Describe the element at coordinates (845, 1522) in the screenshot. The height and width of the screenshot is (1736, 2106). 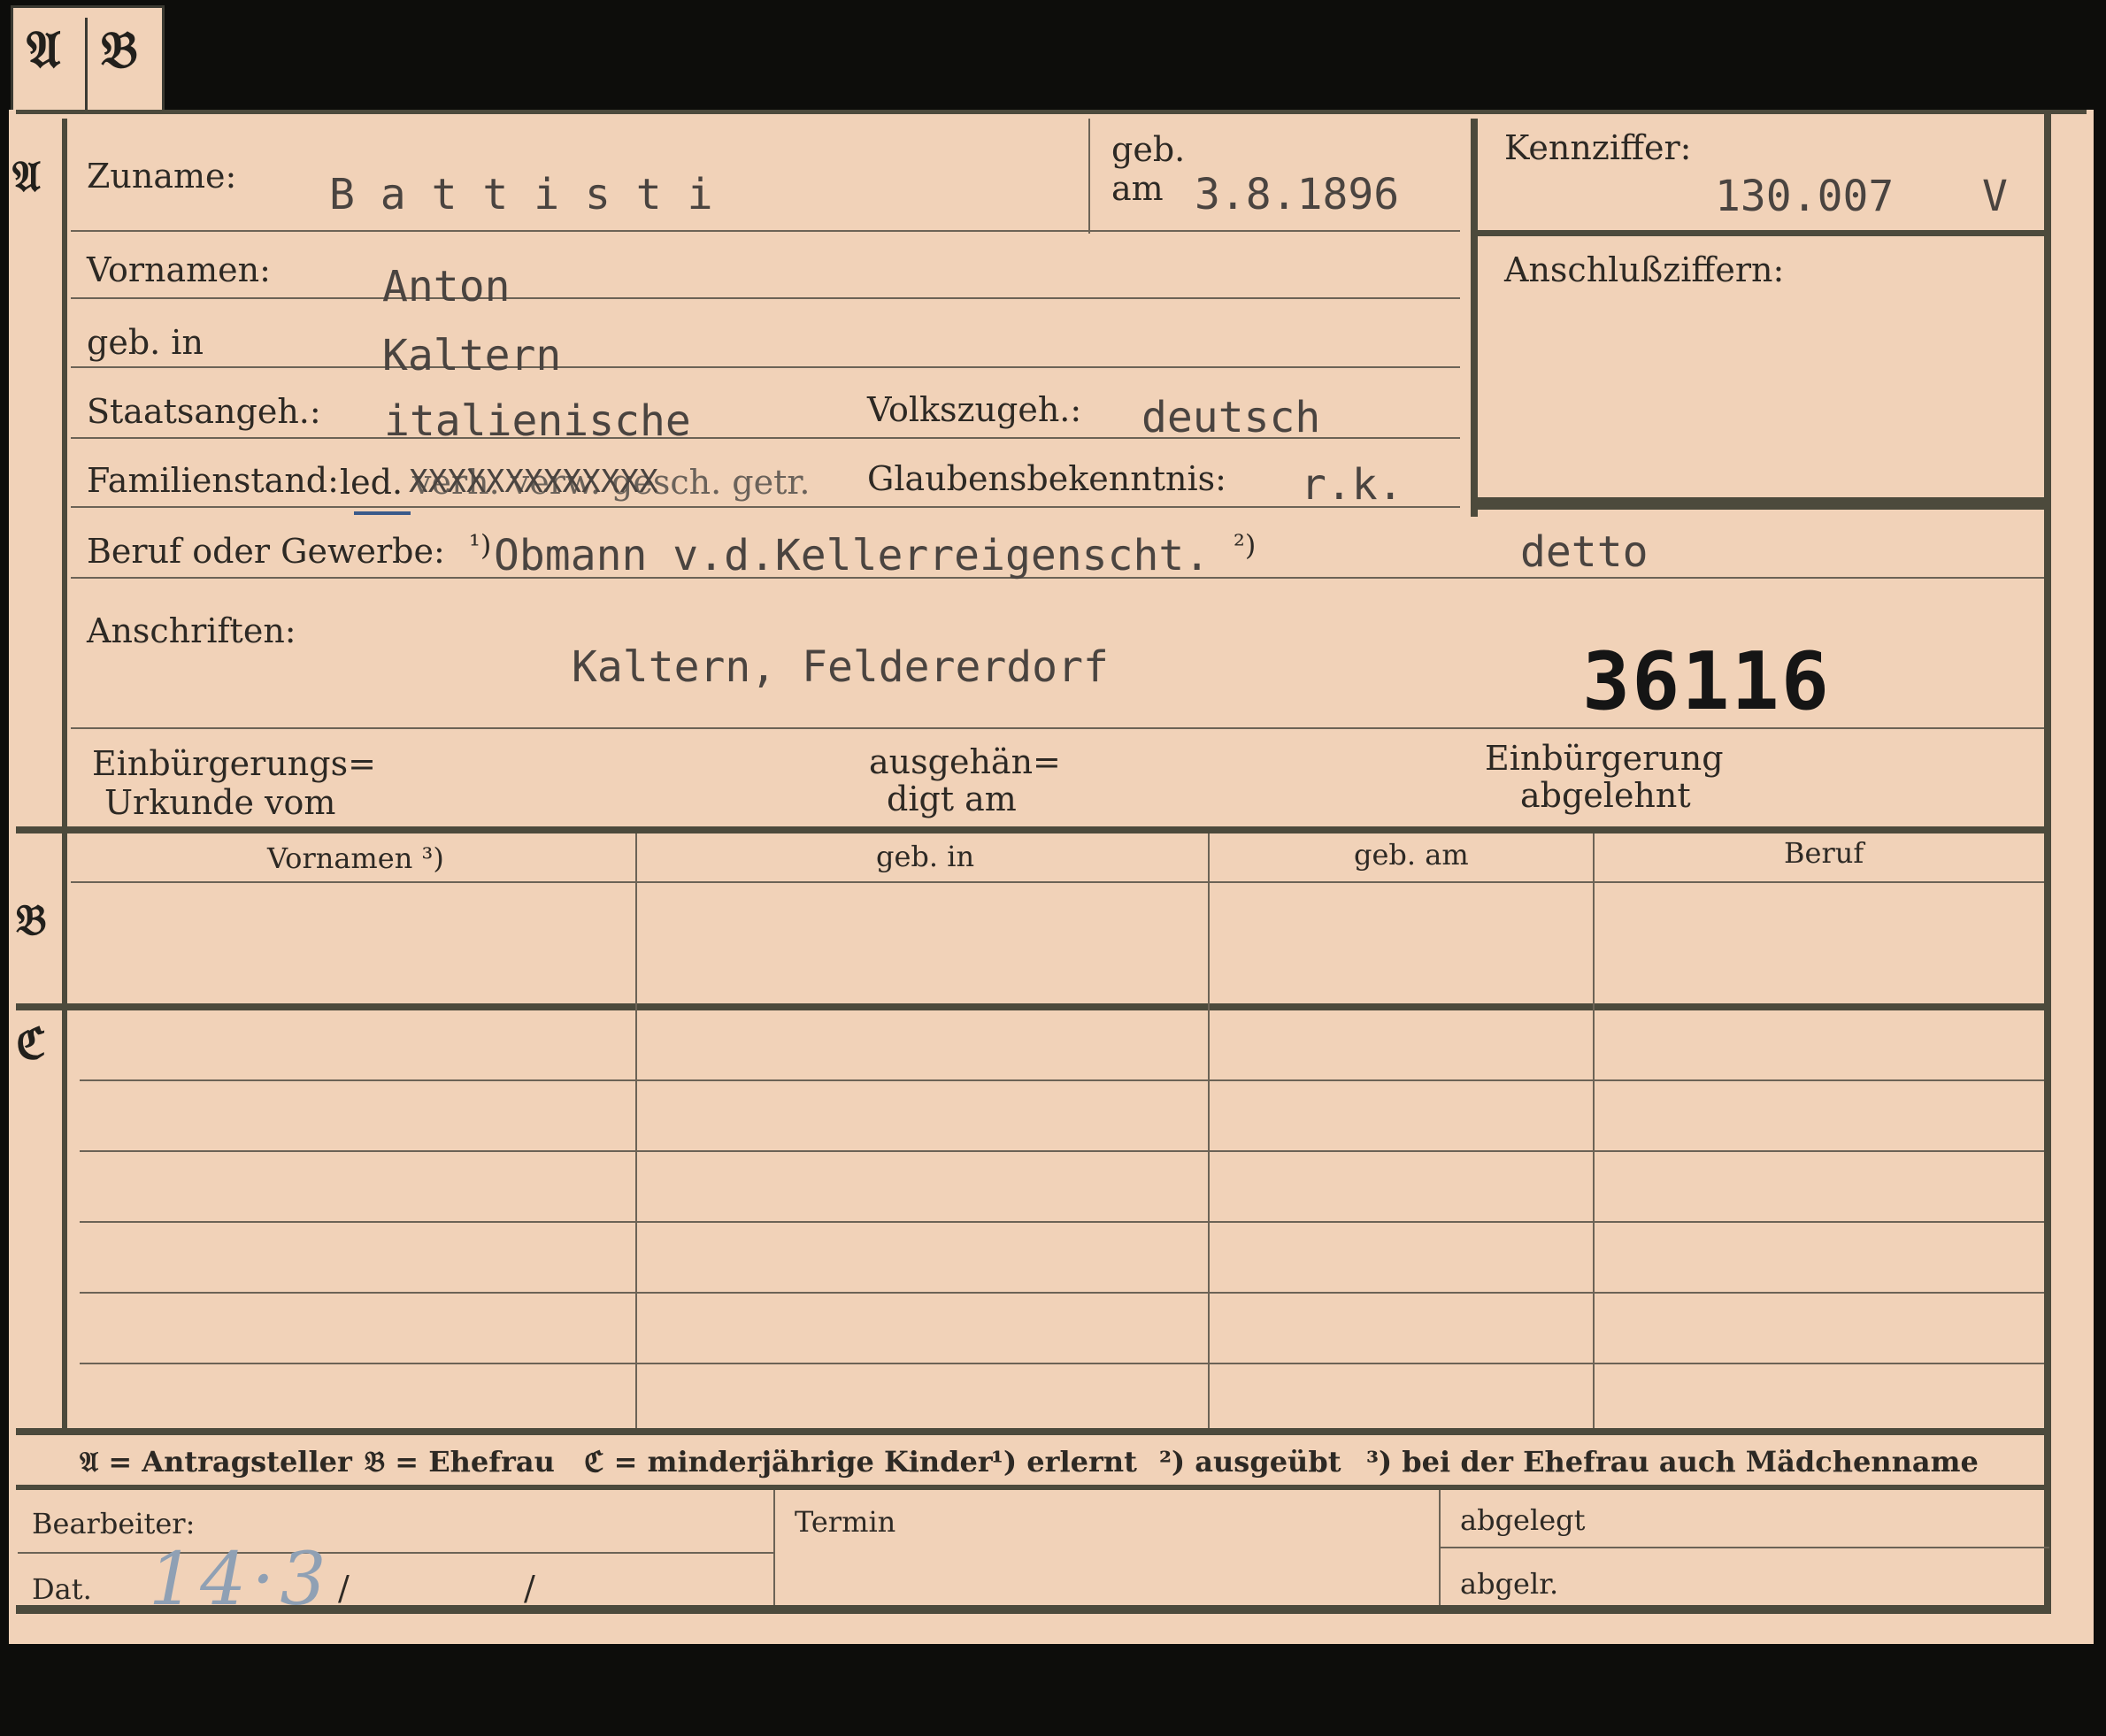
I see `deadline-label: Termin` at that location.